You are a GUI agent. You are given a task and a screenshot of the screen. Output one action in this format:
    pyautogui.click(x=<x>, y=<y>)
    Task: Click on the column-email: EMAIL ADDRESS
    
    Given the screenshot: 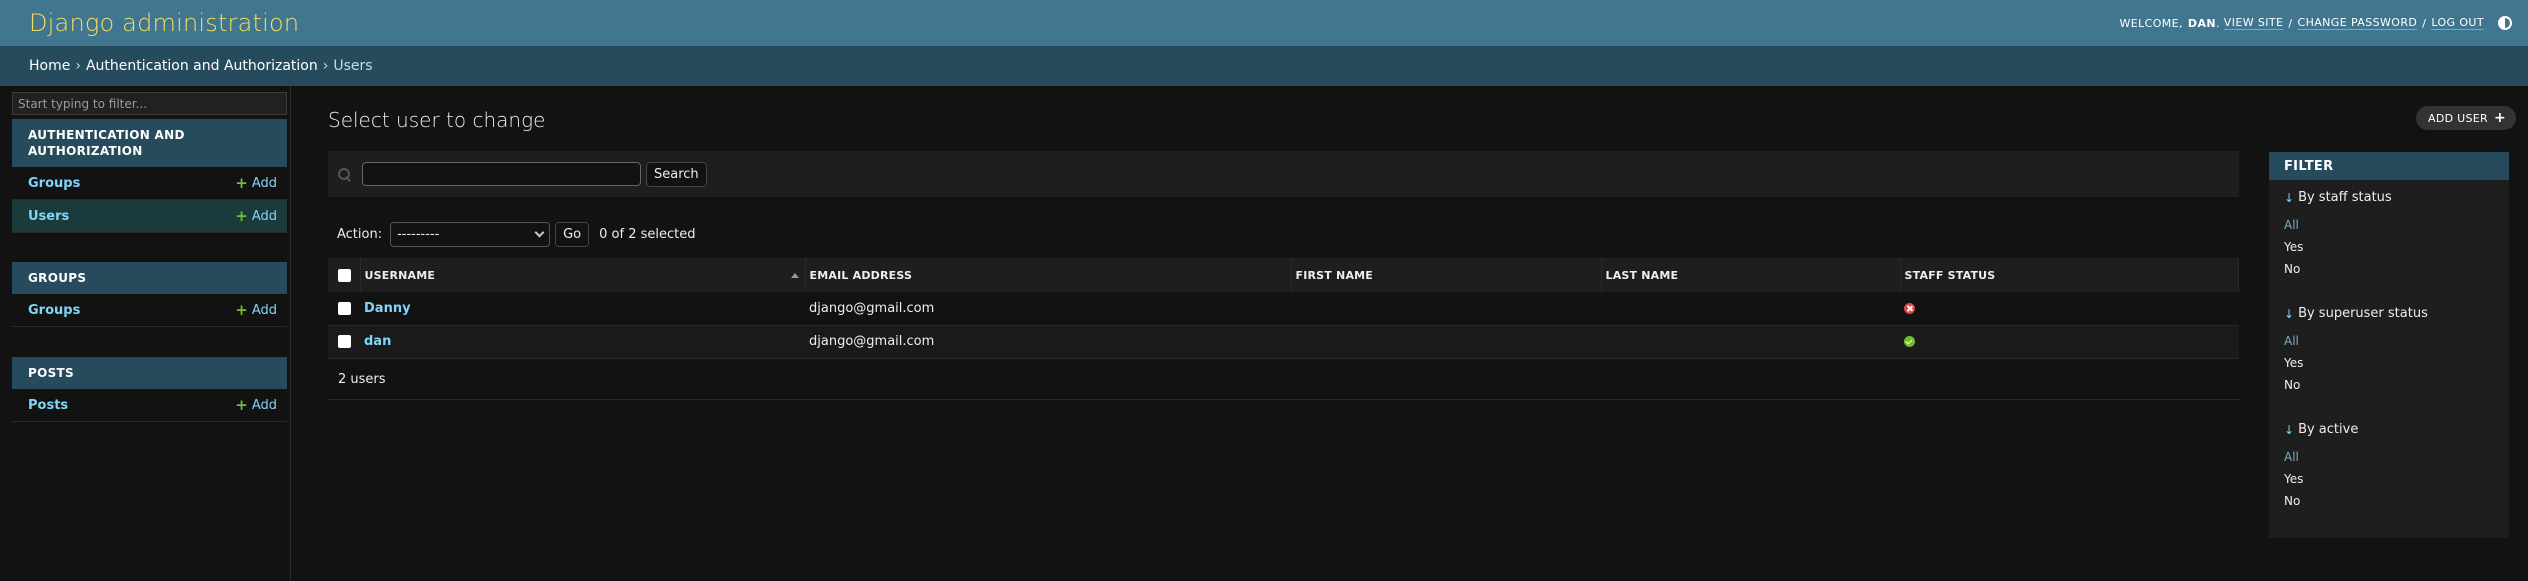 What is the action you would take?
    pyautogui.click(x=1048, y=275)
    